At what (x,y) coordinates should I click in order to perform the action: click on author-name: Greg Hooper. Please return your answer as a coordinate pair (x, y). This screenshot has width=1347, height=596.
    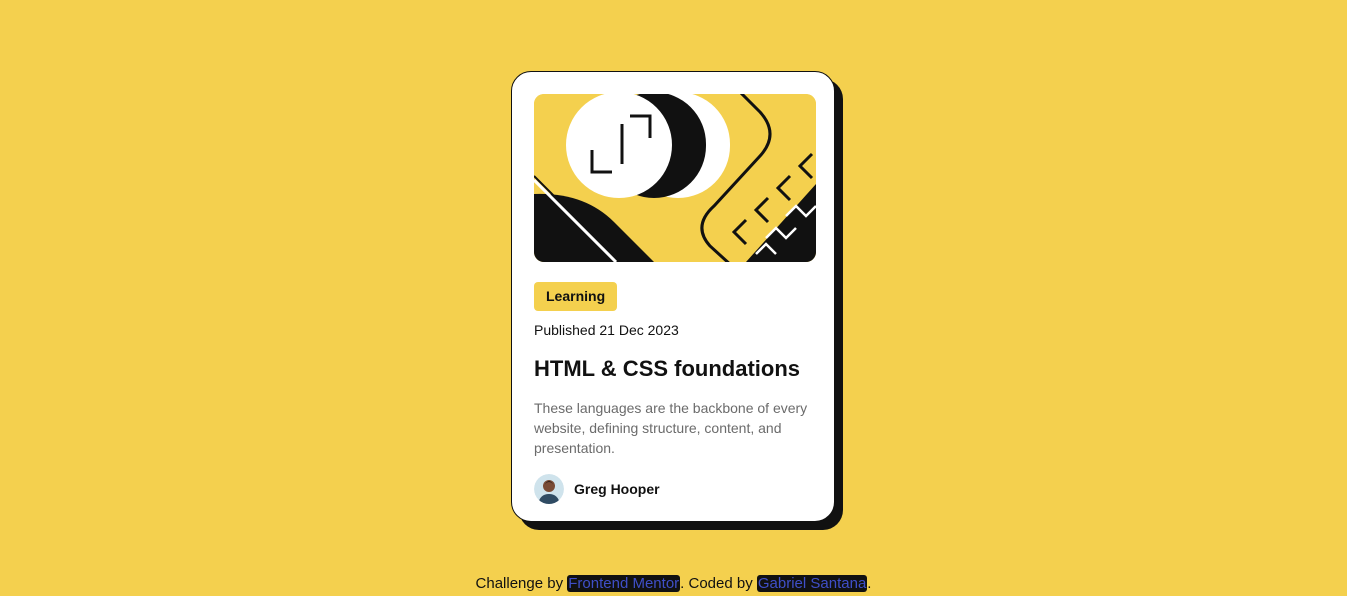
    Looking at the image, I should click on (617, 489).